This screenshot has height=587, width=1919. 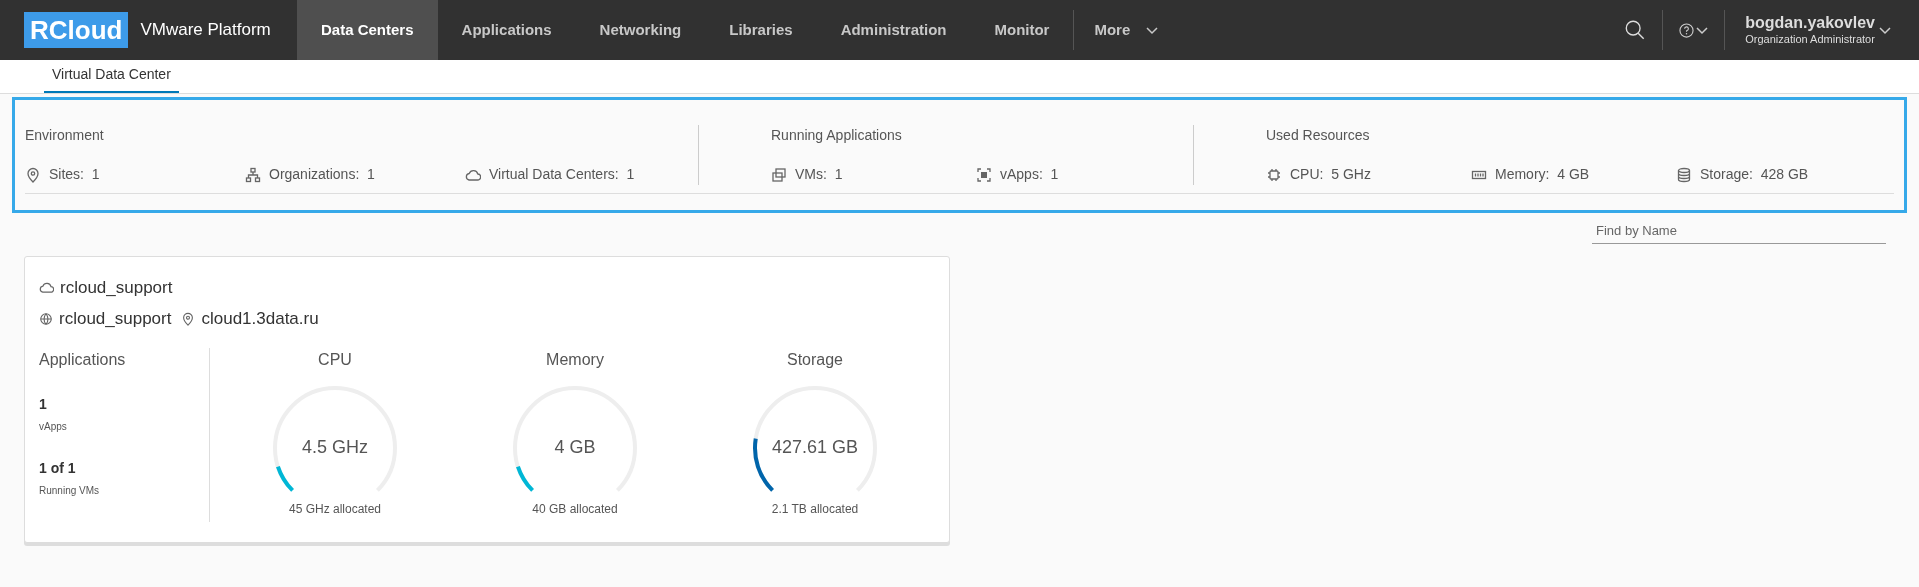 I want to click on gauge-title: Memory, so click(x=575, y=359).